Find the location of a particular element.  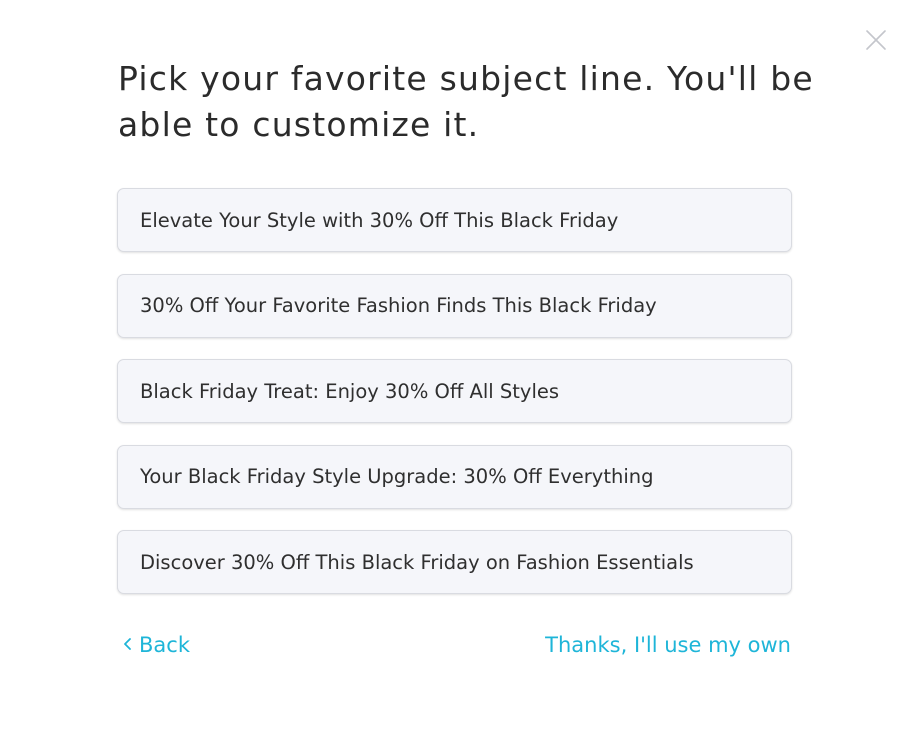

chevron-left-icon is located at coordinates (128, 645).